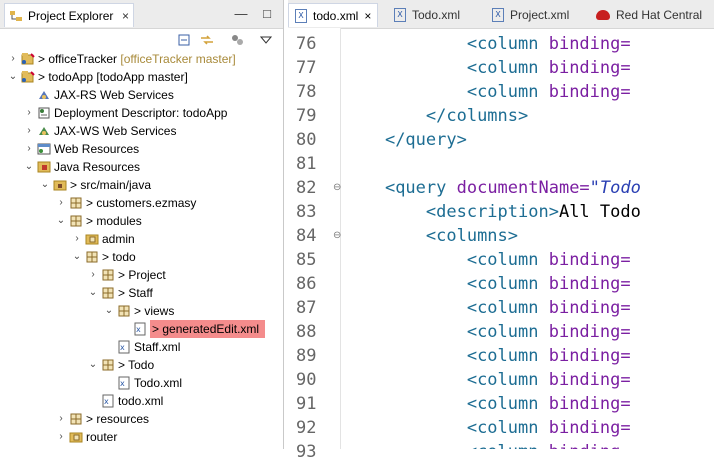 The width and height of the screenshot is (714, 464). What do you see at coordinates (154, 311) in the screenshot?
I see `tree-item-label: > views` at bounding box center [154, 311].